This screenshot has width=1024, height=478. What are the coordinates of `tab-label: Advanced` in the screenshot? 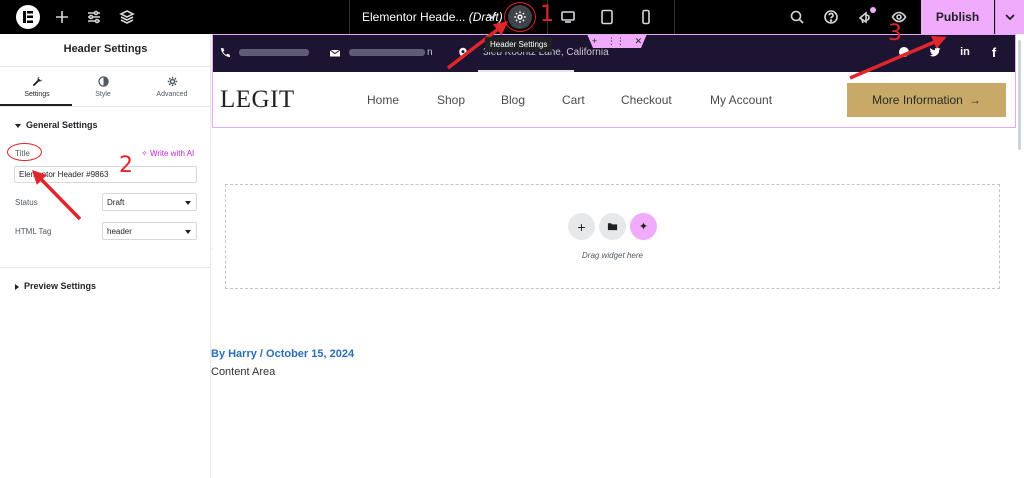 It's located at (172, 94).